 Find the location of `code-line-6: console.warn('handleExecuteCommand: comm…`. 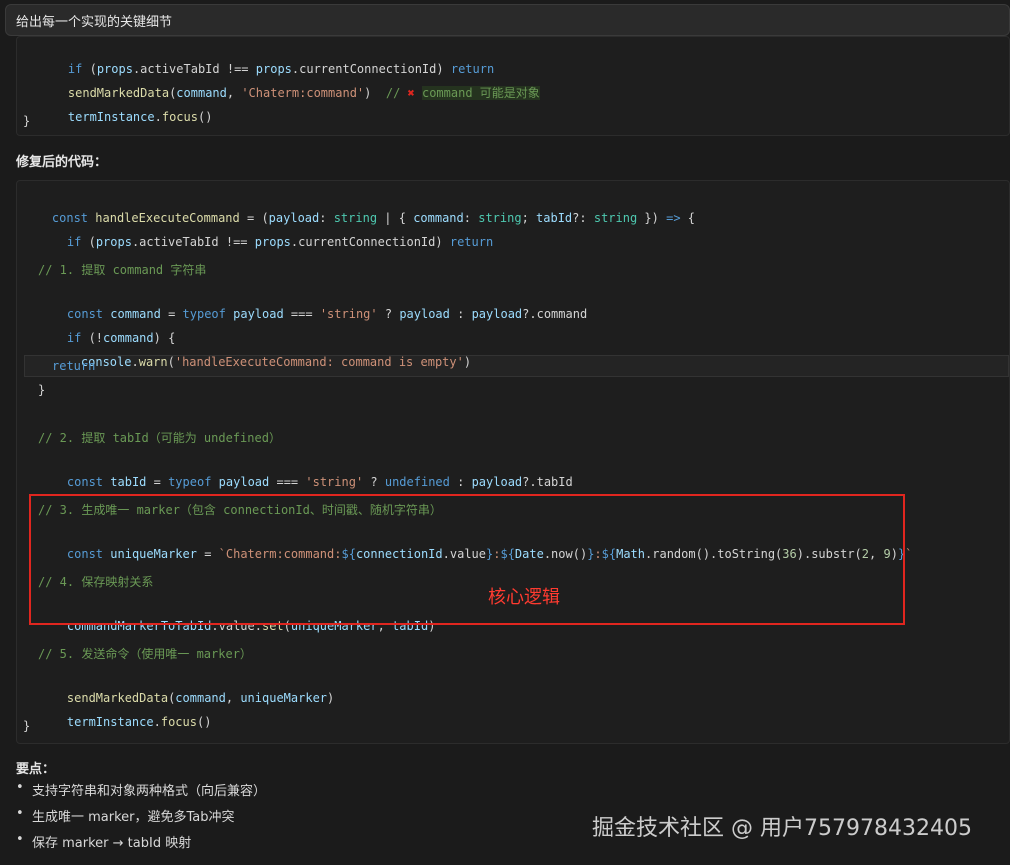

code-line-6: console.warn('handleExecuteCommand: comm… is located at coordinates (276, 362).